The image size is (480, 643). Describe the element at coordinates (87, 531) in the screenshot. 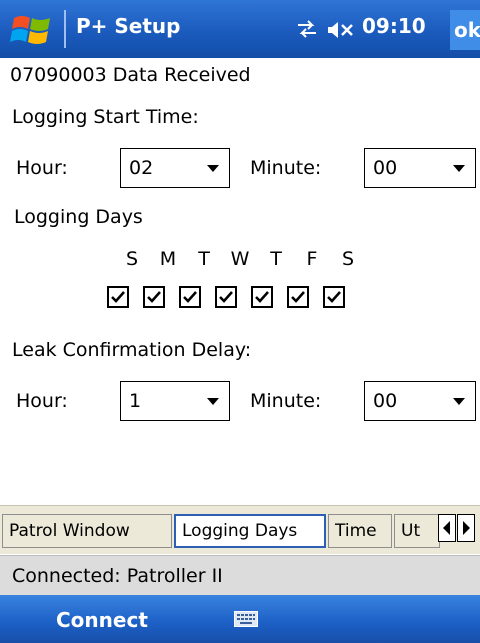

I see `tab-patrol-window: Patrol Window` at that location.